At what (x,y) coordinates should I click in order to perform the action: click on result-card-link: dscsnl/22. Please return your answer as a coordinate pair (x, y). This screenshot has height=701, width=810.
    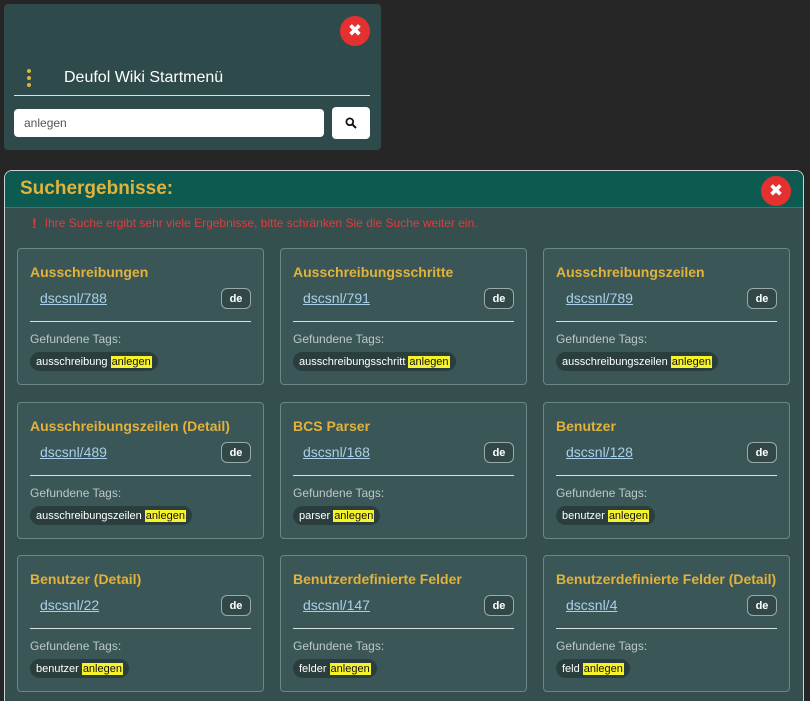
    Looking at the image, I should click on (69, 605).